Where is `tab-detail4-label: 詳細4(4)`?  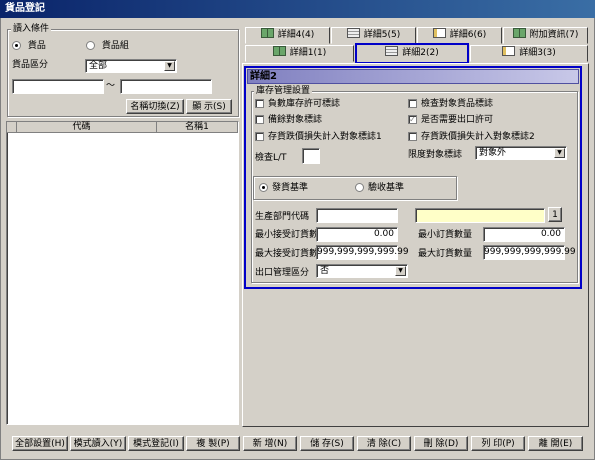 tab-detail4-label: 詳細4(4) is located at coordinates (296, 35).